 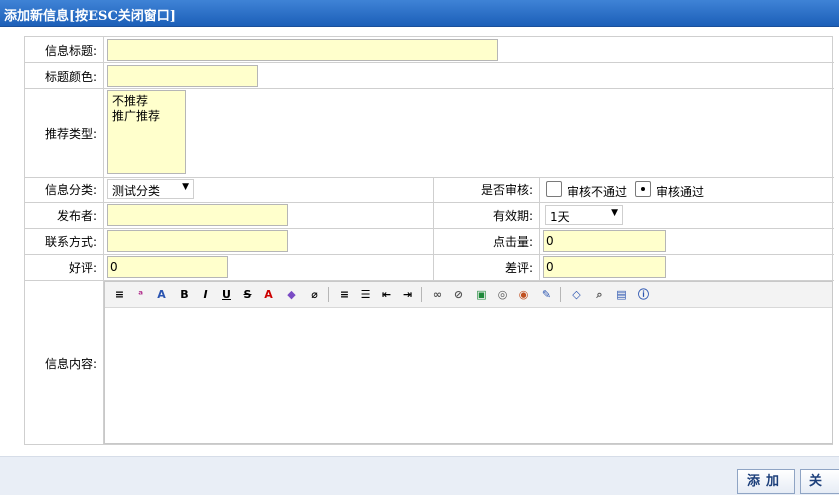 What do you see at coordinates (643, 189) in the screenshot?
I see `review-pass-radio` at bounding box center [643, 189].